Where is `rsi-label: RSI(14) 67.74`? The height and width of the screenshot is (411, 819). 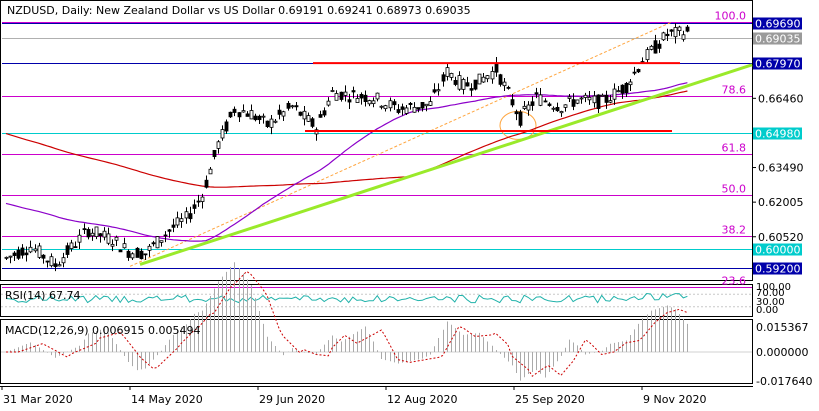
rsi-label: RSI(14) 67.74 is located at coordinates (42, 295).